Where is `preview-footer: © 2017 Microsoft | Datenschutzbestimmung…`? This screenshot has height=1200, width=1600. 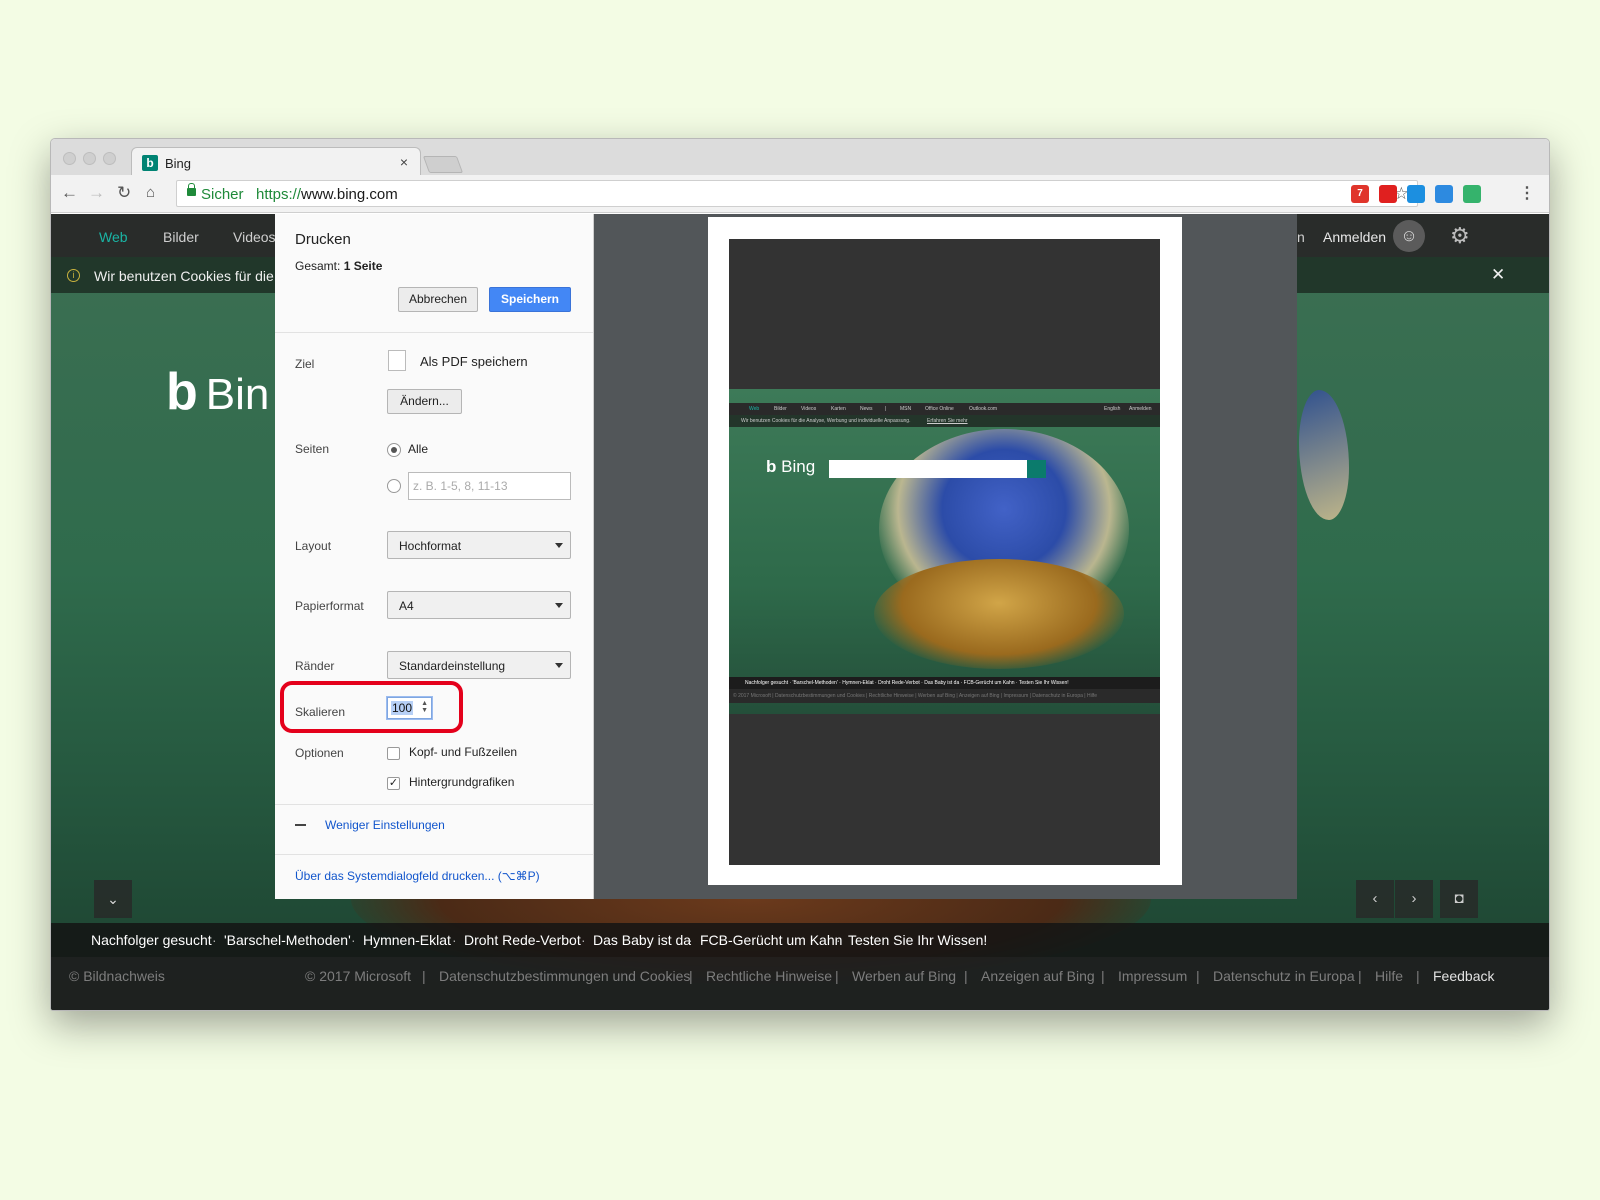
preview-footer: © 2017 Microsoft | Datenschutzbestimmung… is located at coordinates (944, 696).